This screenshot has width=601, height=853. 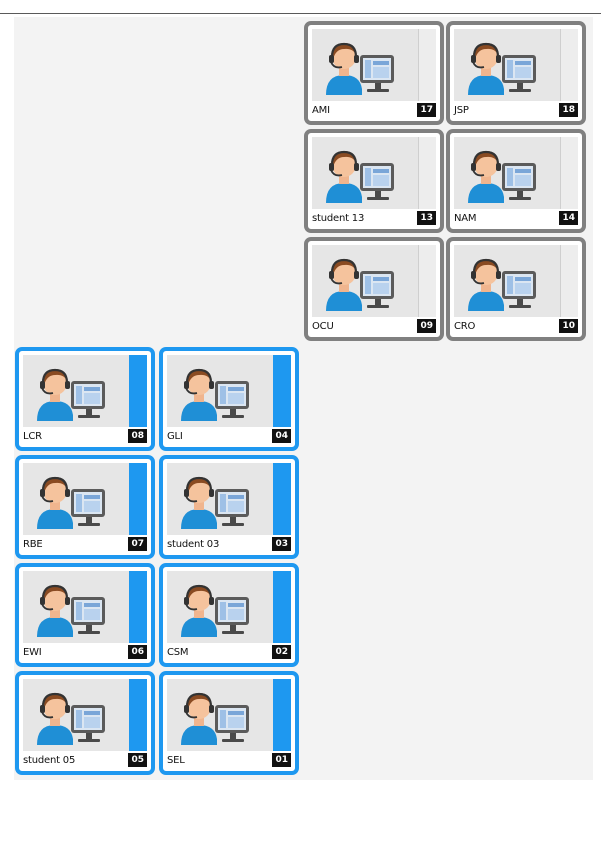 I want to click on student-name: student 03, so click(x=193, y=544).